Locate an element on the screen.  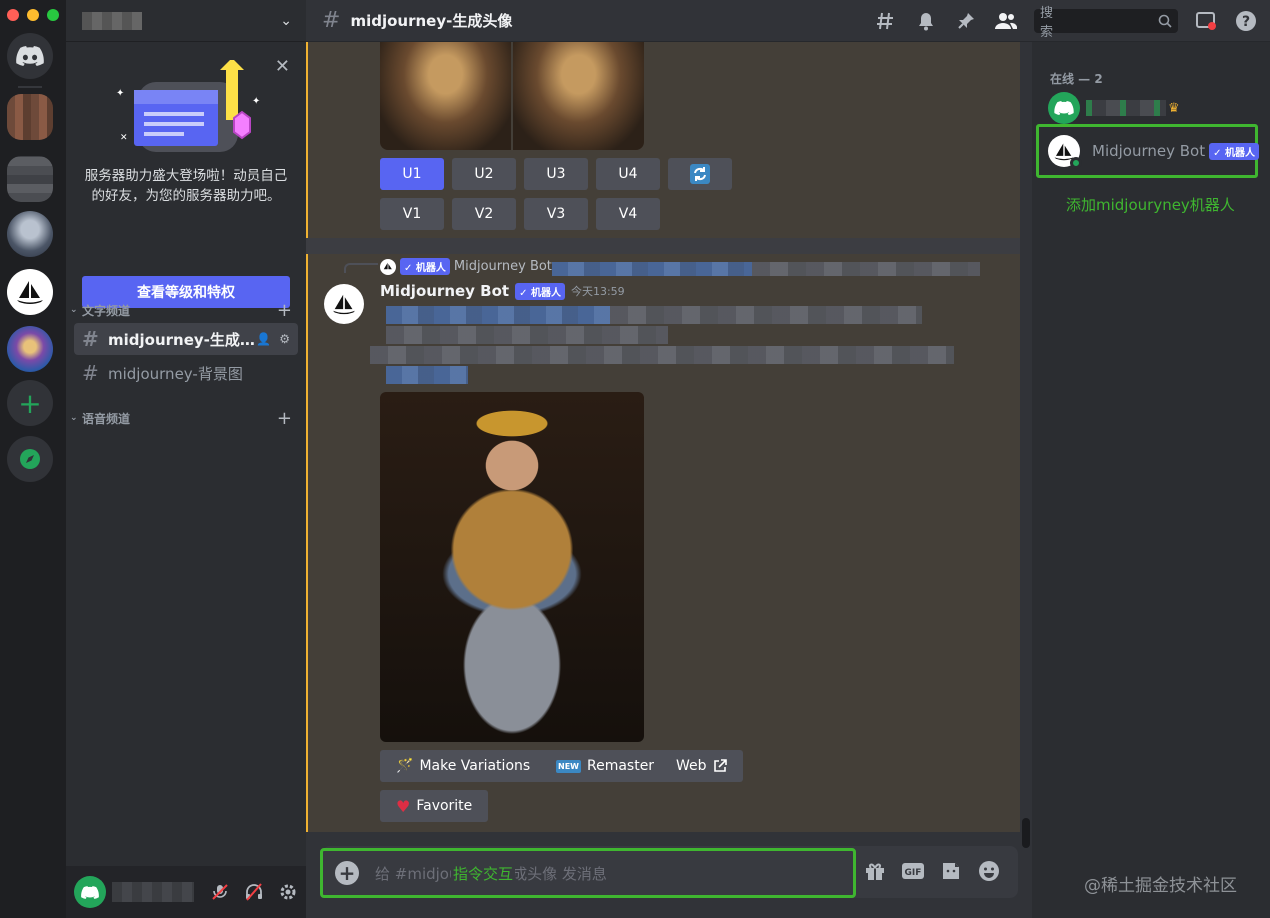
mute-microphone-icon is located at coordinates (220, 892).